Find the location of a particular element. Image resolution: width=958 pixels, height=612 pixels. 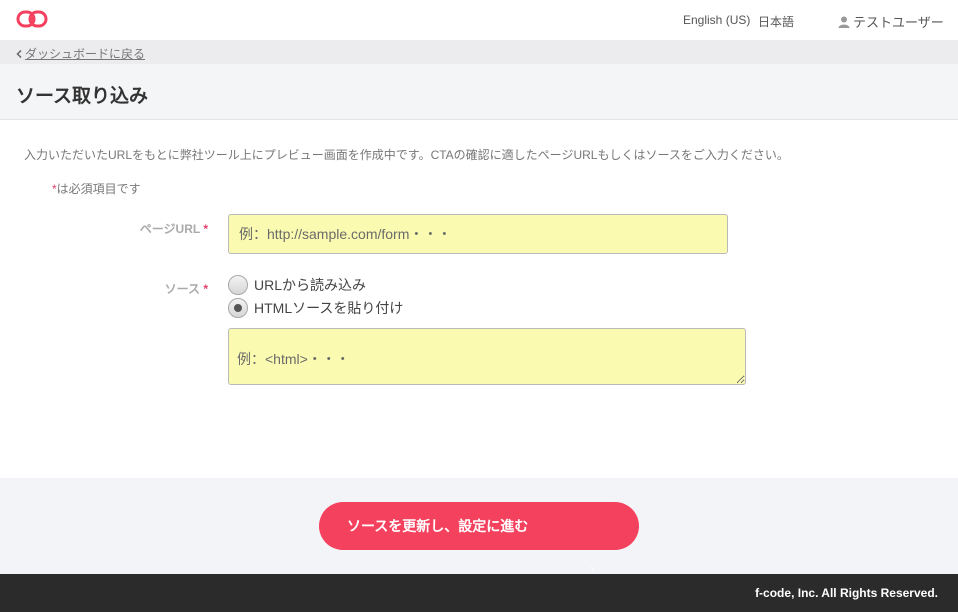

chevron-left-icon is located at coordinates (19, 53).